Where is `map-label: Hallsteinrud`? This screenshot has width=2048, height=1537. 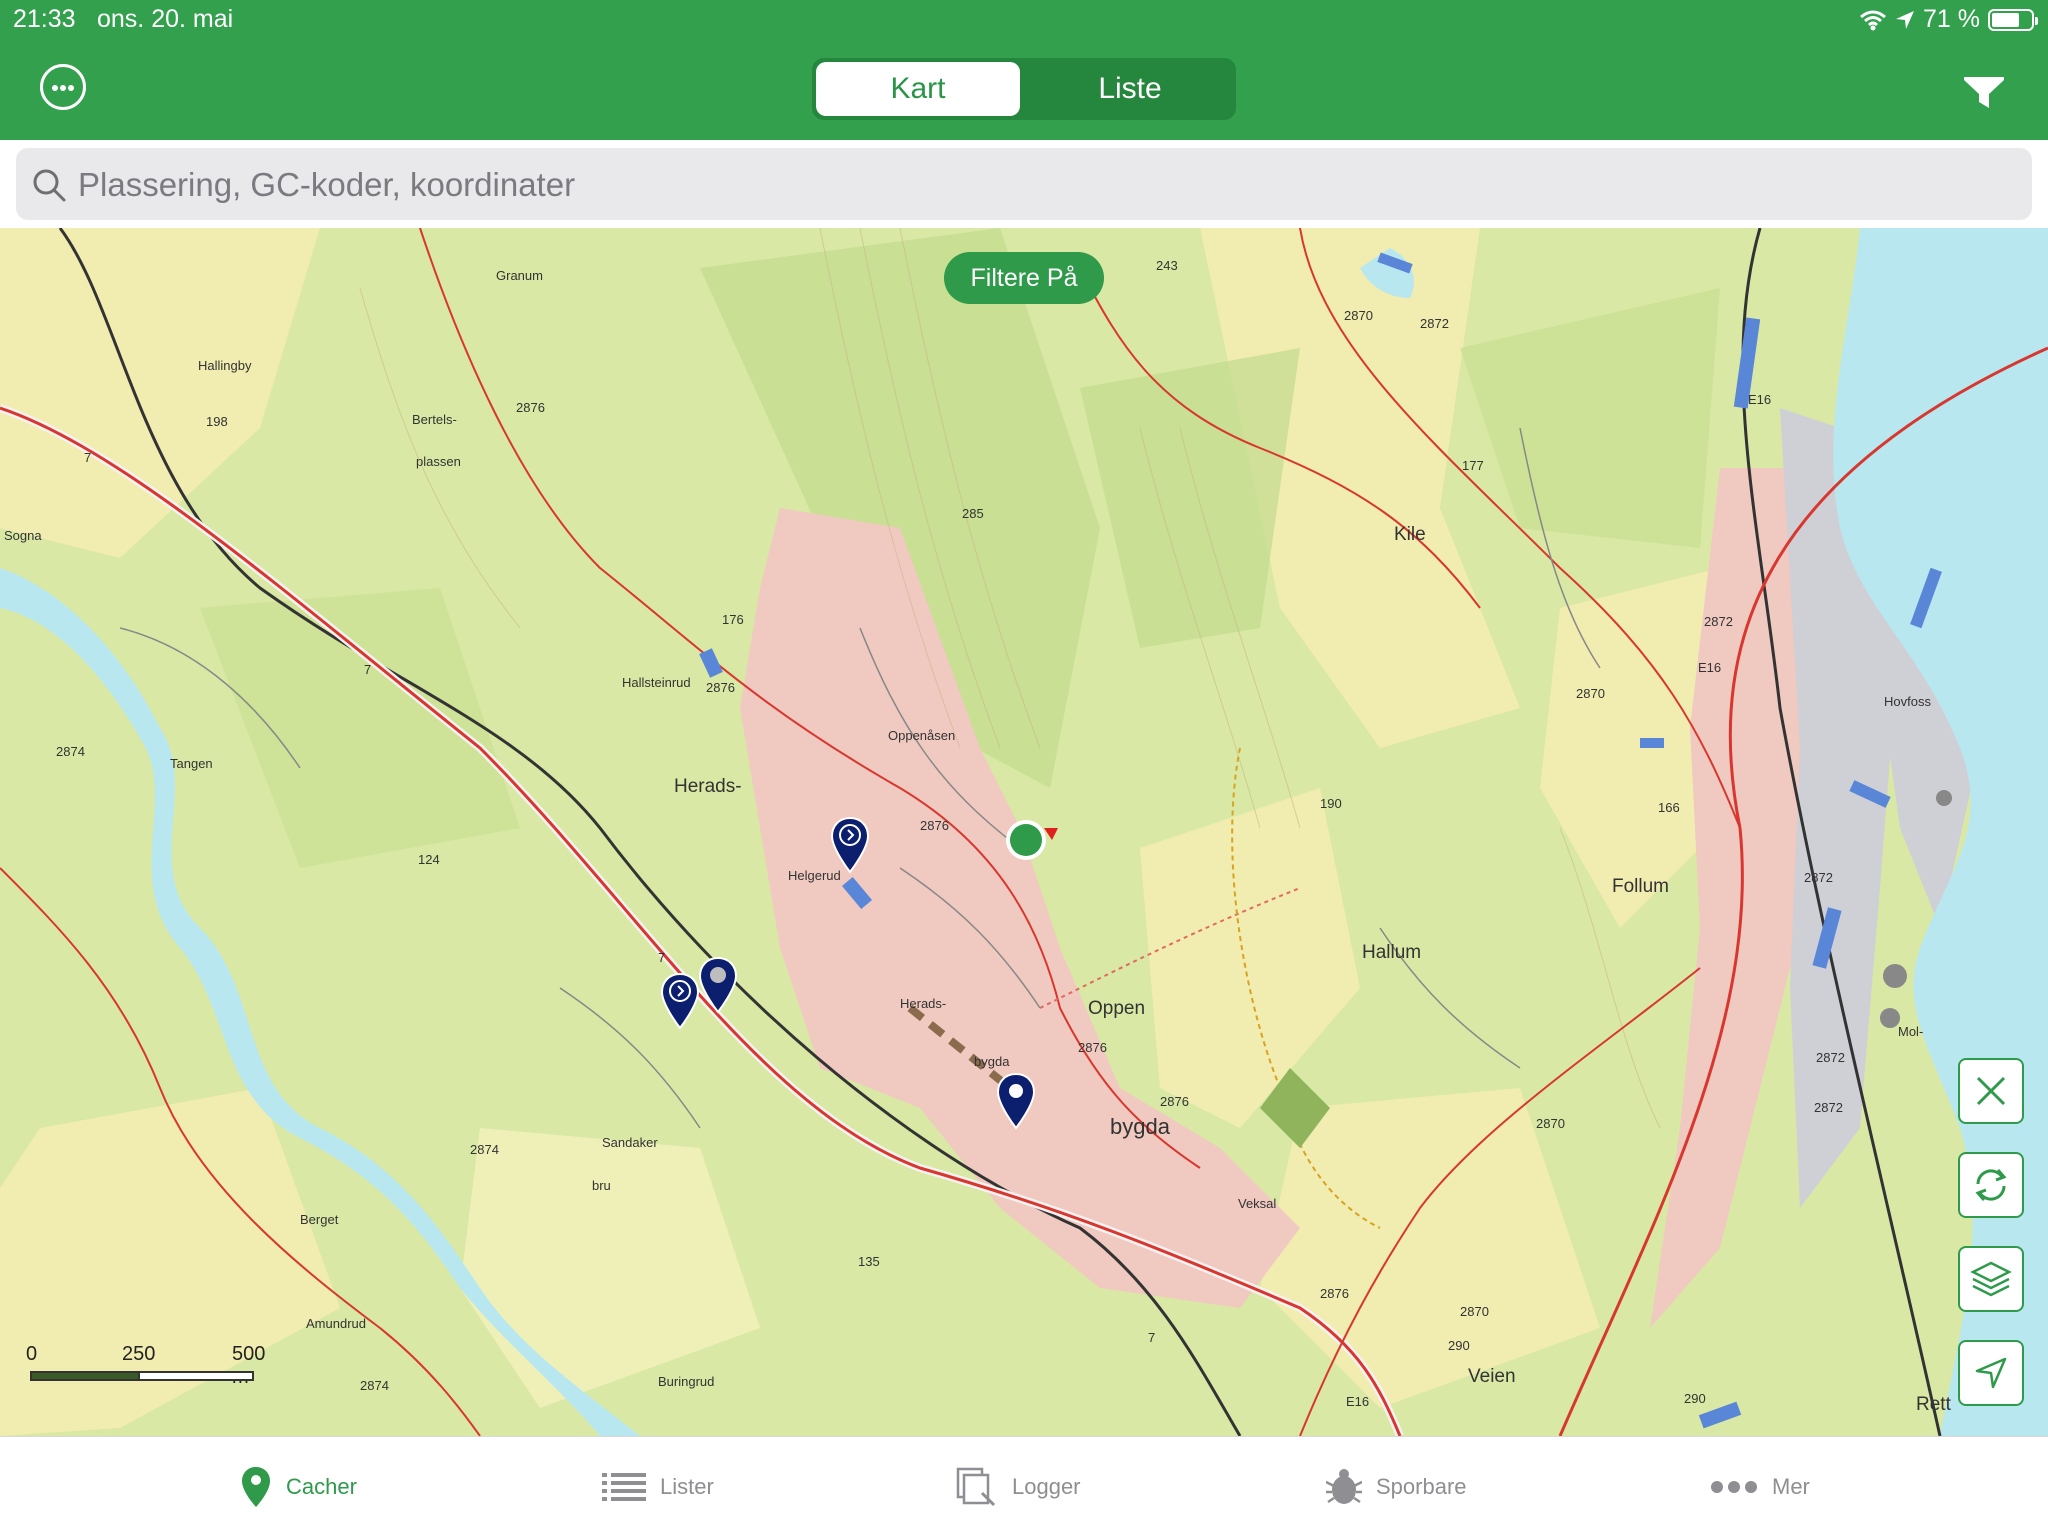
map-label: Hallsteinrud is located at coordinates (656, 682).